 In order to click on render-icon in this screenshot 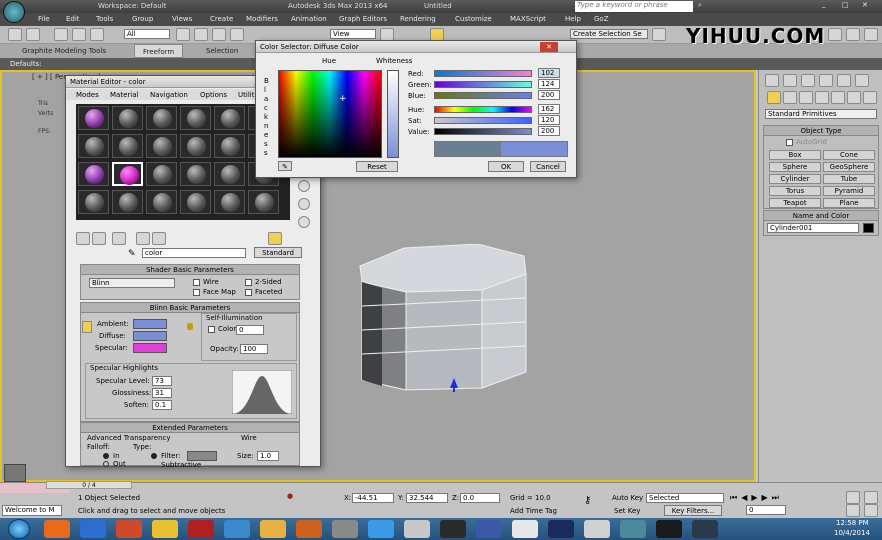, I will do `click(871, 34)`.